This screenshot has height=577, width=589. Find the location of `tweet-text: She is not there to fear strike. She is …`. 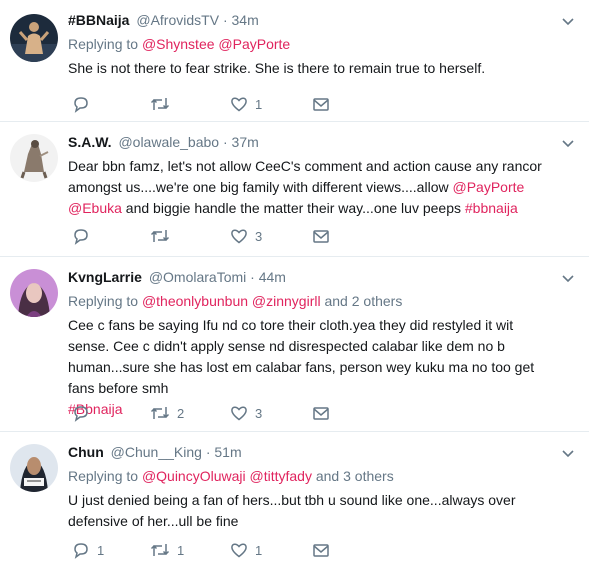

tweet-text: She is not there to fear strike. She is … is located at coordinates (277, 68).